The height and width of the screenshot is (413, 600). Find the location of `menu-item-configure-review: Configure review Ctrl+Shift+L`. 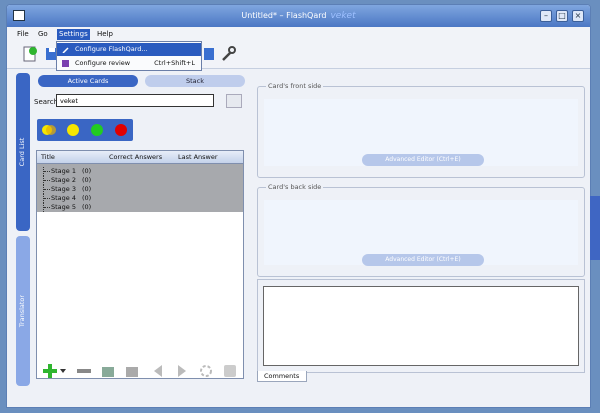

menu-item-configure-review: Configure review Ctrl+Shift+L is located at coordinates (129, 63).